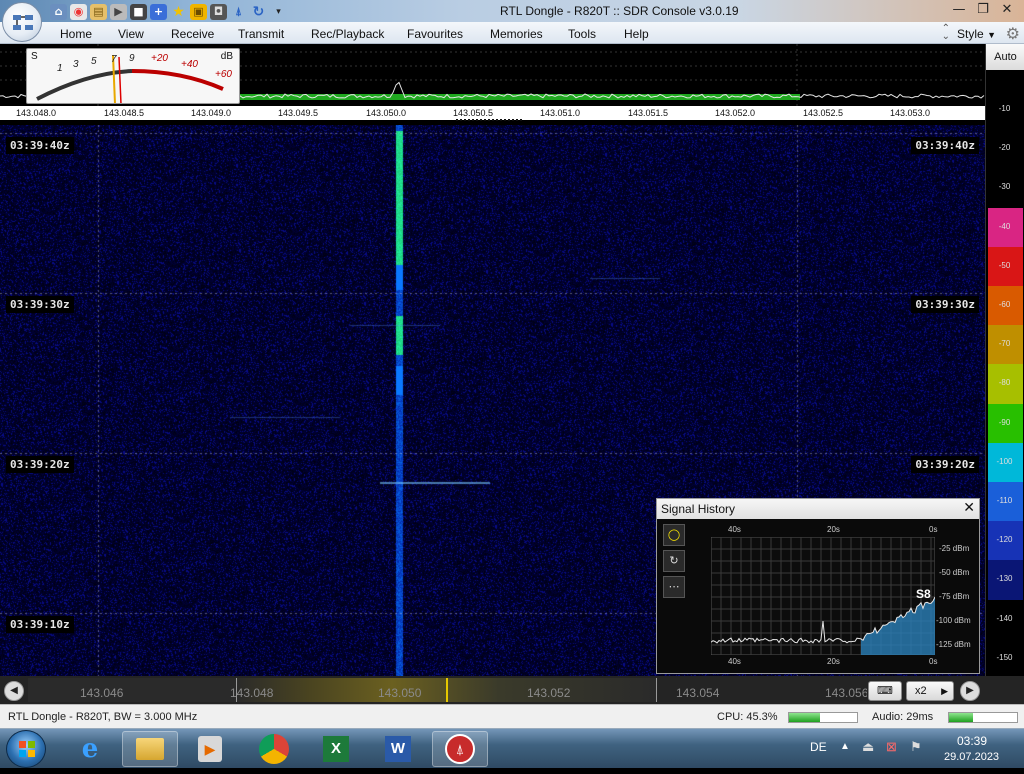 The height and width of the screenshot is (774, 1024). What do you see at coordinates (946, 33) in the screenshot?
I see `collapse-ribbon-icon: ⌃ ⌄` at bounding box center [946, 33].